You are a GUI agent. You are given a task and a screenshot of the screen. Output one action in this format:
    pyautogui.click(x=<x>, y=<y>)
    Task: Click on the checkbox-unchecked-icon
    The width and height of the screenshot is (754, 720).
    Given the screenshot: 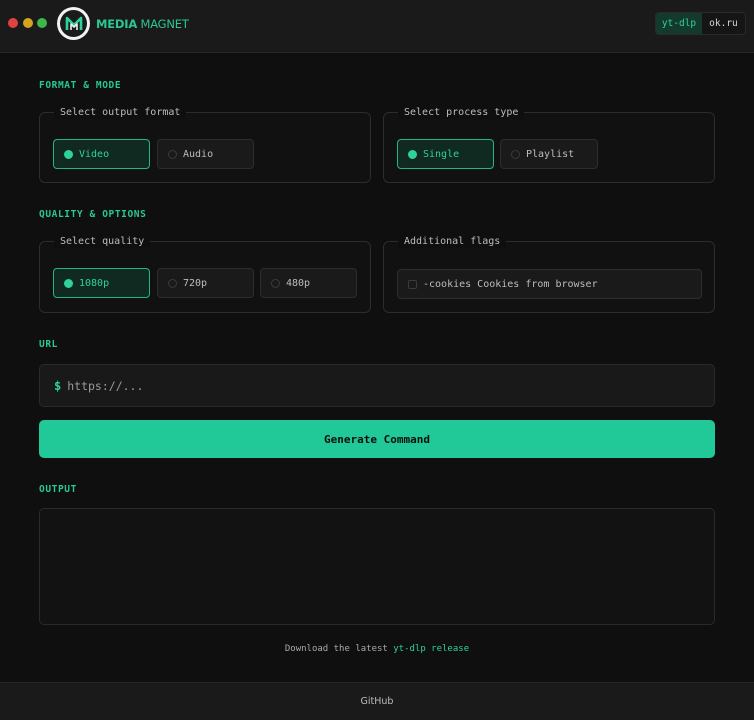 What is the action you would take?
    pyautogui.click(x=412, y=284)
    